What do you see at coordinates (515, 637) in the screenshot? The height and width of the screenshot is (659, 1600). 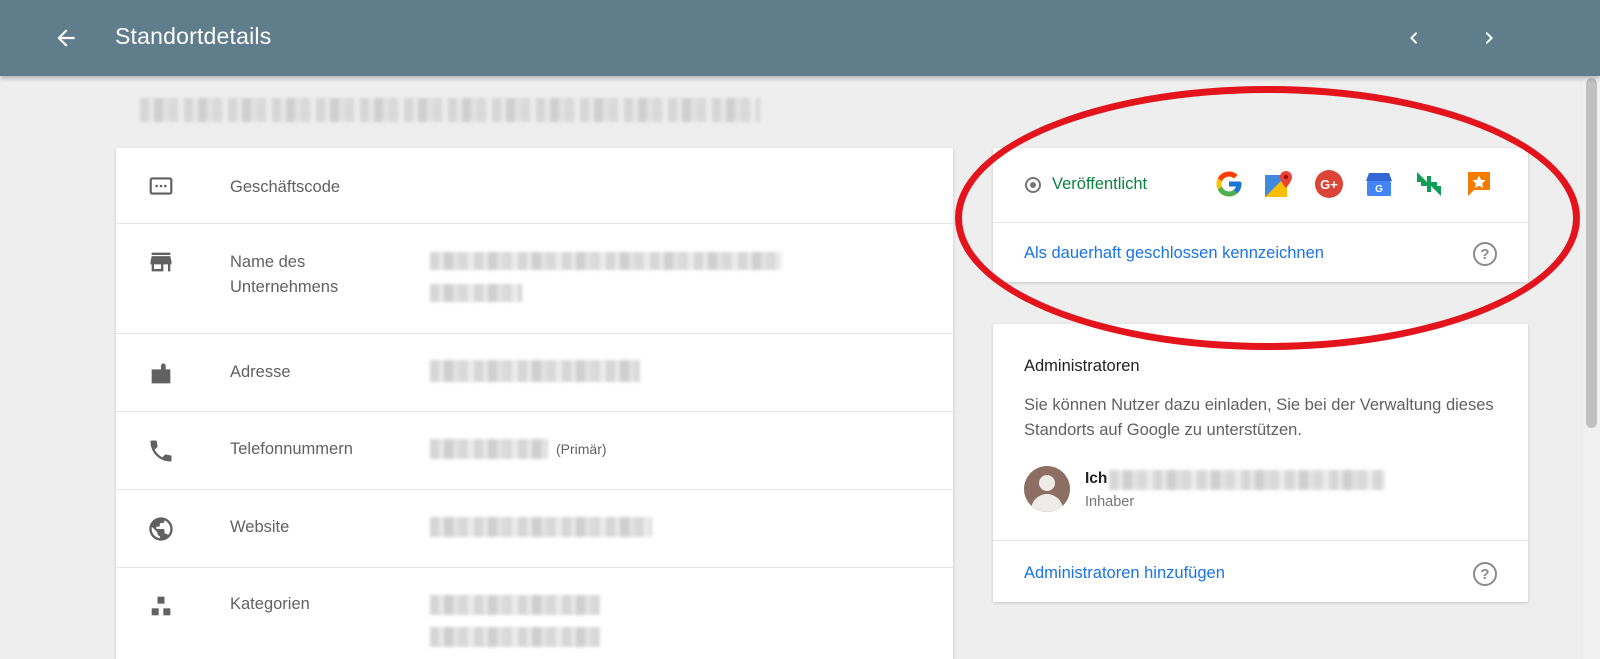 I see `blurred-category-secondary` at bounding box center [515, 637].